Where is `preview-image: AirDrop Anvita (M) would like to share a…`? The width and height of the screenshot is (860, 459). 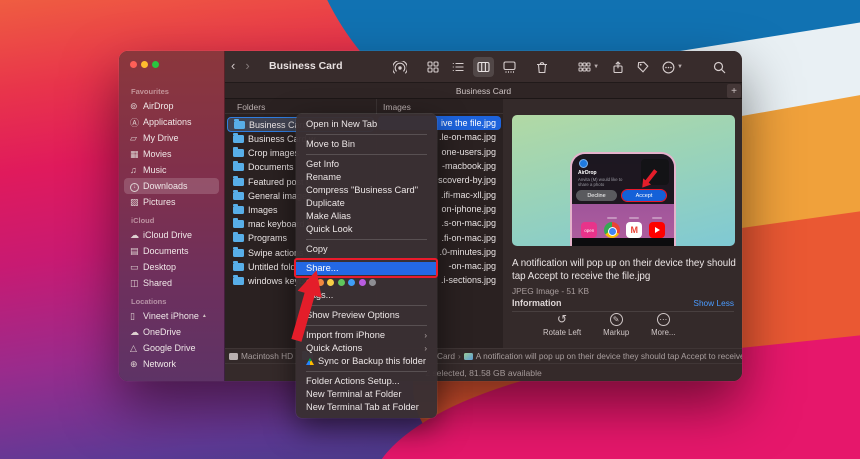
preview-image: AirDrop Anvita (M) would like to share a… is located at coordinates (623, 180).